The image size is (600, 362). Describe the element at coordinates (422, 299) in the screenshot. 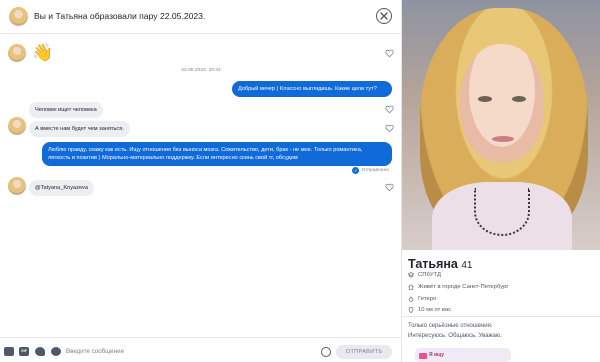

I see `profile-orientation: Гетеро` at that location.